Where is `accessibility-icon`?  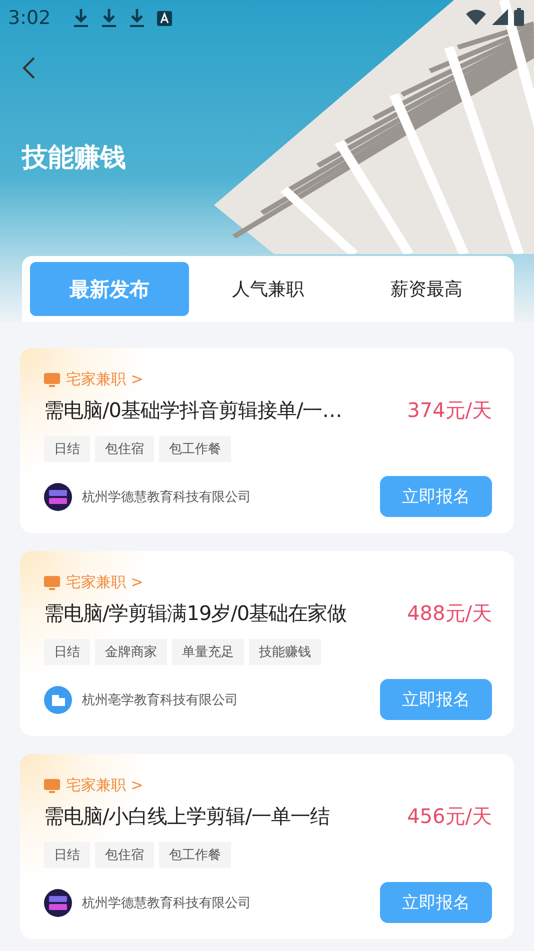 accessibility-icon is located at coordinates (164, 18).